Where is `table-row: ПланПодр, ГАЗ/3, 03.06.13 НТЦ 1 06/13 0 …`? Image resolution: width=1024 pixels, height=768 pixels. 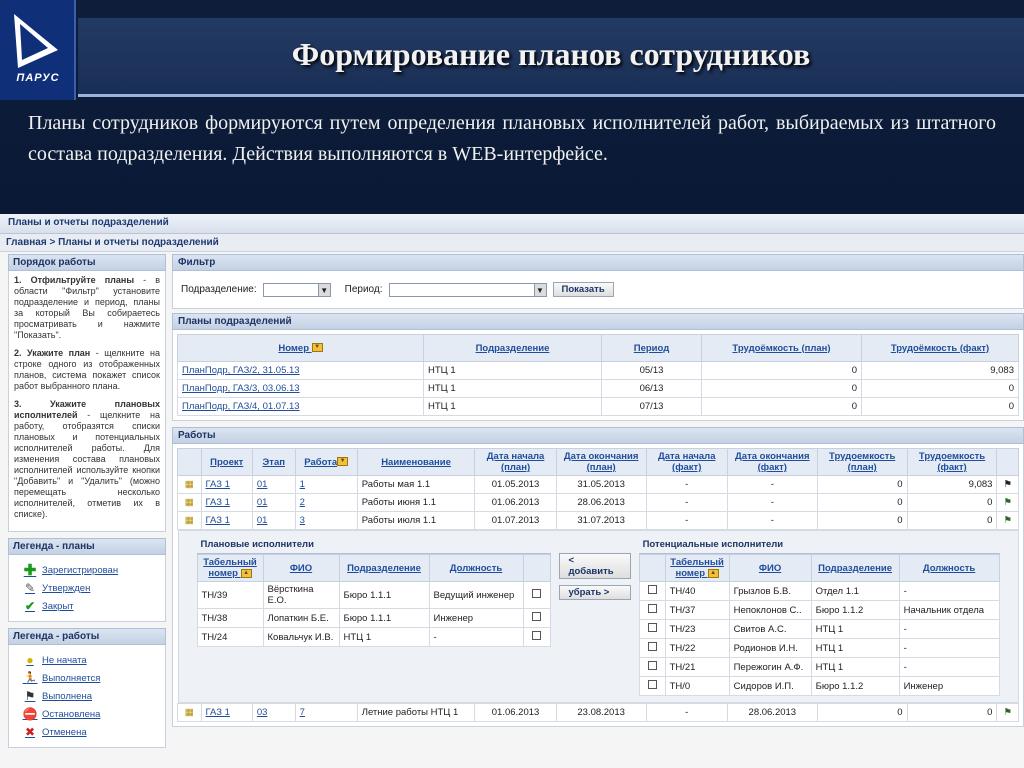 table-row: ПланПодр, ГАЗ/3, 03.06.13 НТЦ 1 06/13 0 … is located at coordinates (598, 388).